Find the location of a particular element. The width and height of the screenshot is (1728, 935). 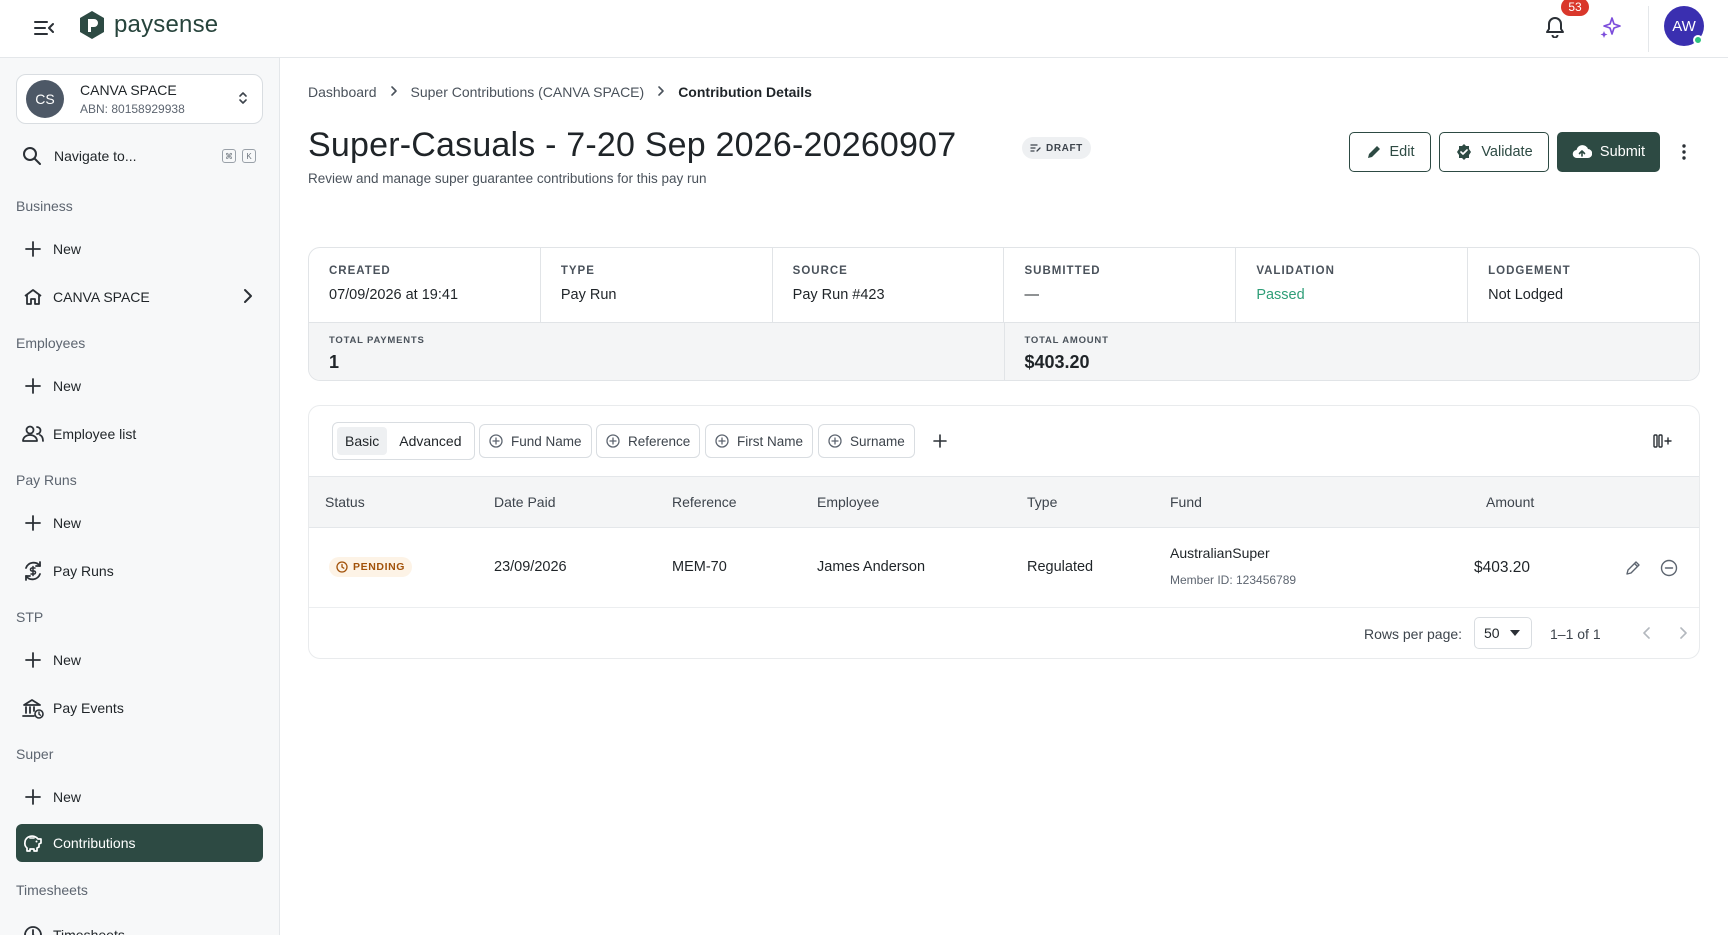

sidebar-item-contributions: Contributions is located at coordinates (139, 843).